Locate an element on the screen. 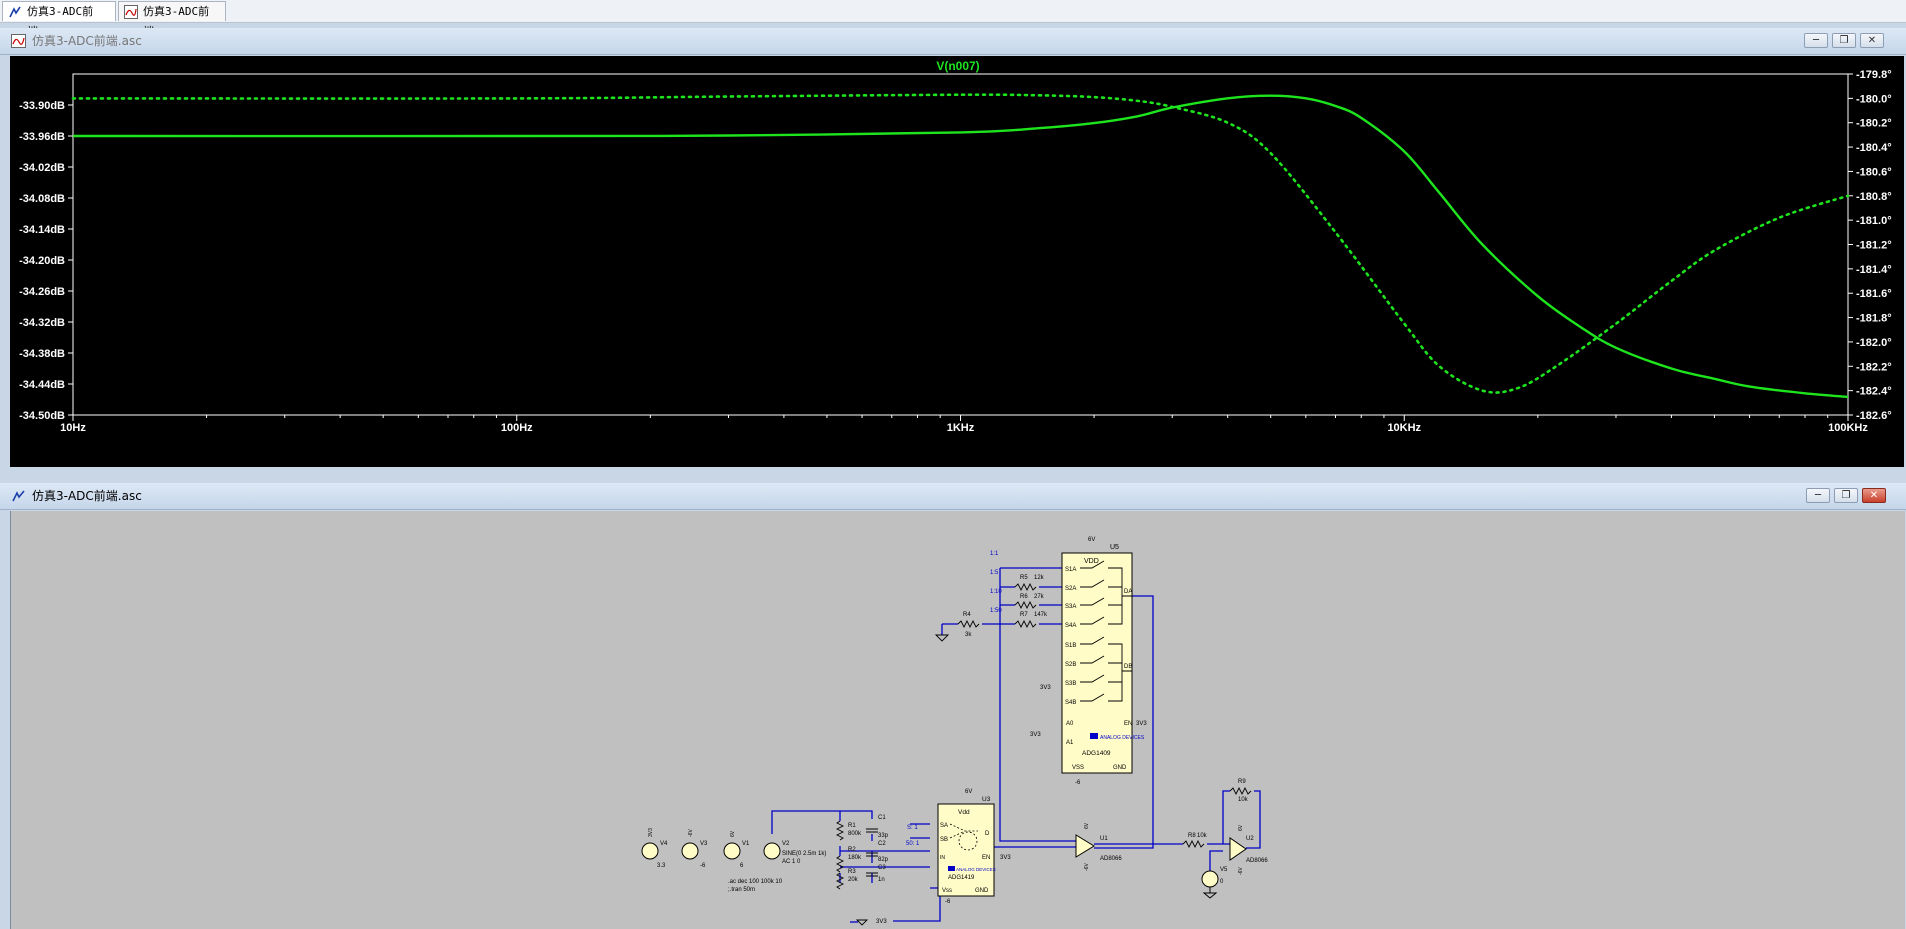 The height and width of the screenshot is (929, 1906). source-v5: V5 0 is located at coordinates (1214, 883).